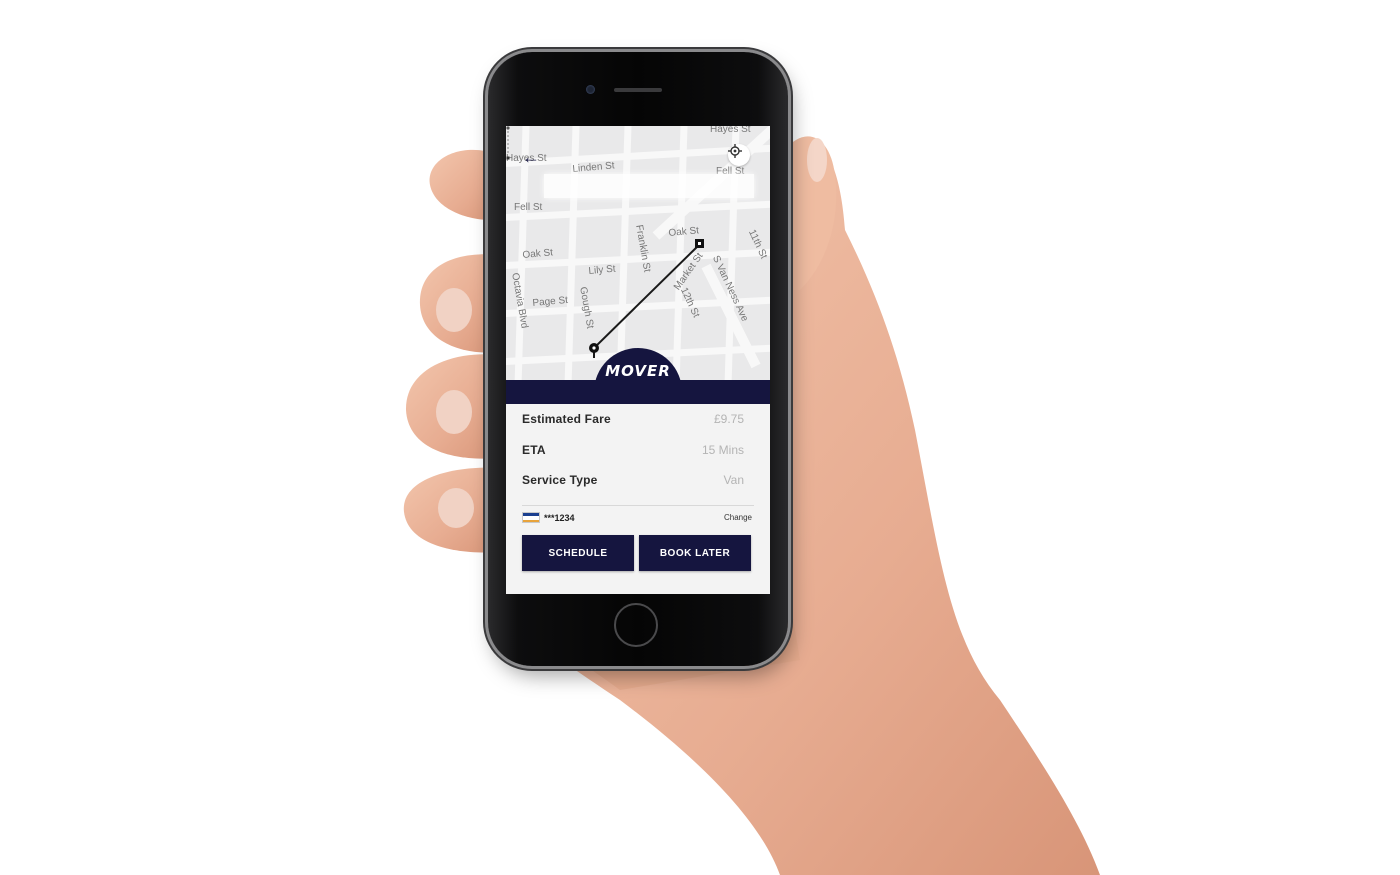  Describe the element at coordinates (728, 419) in the screenshot. I see `detail-value: £9.75` at that location.